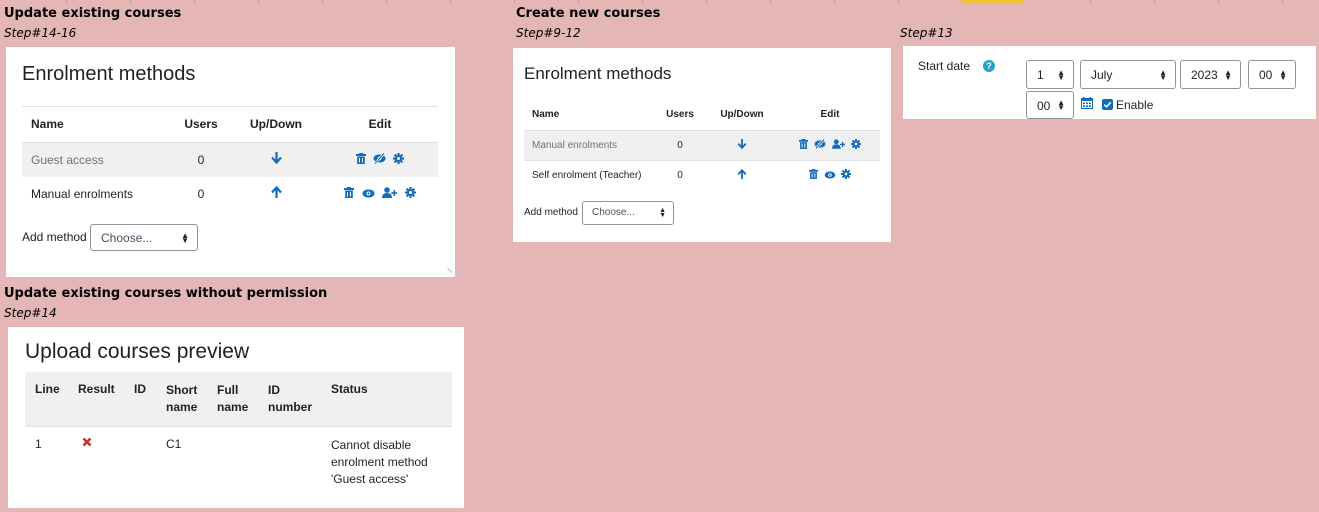  I want to click on col-header-line: Line, so click(47, 389).